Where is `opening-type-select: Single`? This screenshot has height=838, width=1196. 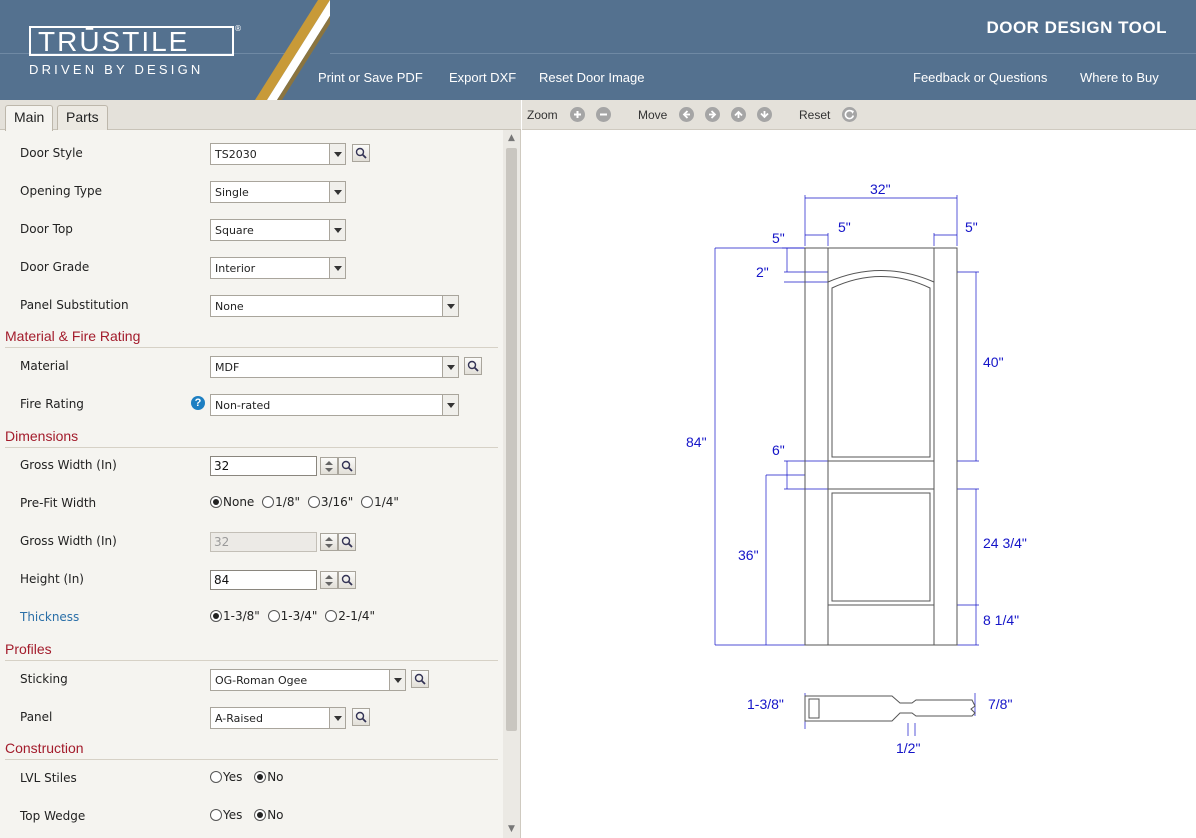
opening-type-select: Single is located at coordinates (278, 192).